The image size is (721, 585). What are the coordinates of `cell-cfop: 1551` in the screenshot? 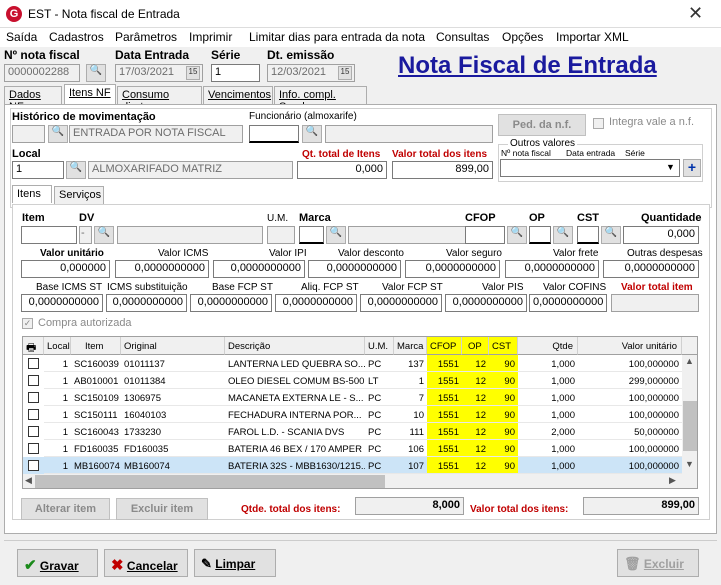 It's located at (444, 465).